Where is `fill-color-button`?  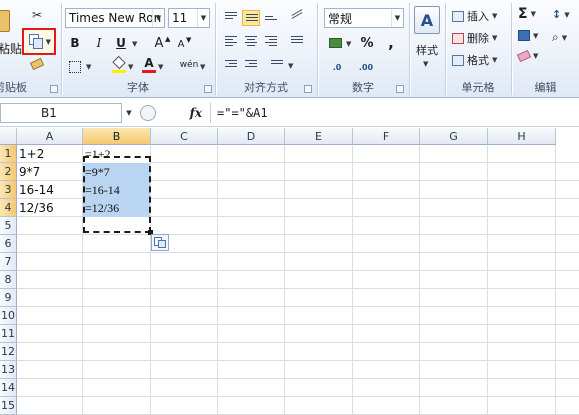
fill-color-button is located at coordinates (119, 64).